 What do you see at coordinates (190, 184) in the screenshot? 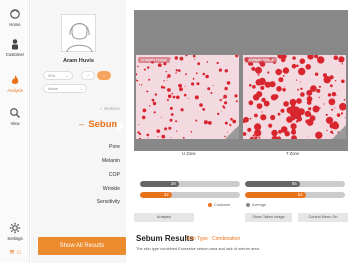
I see `u-zone-average-bar: 39` at bounding box center [190, 184].